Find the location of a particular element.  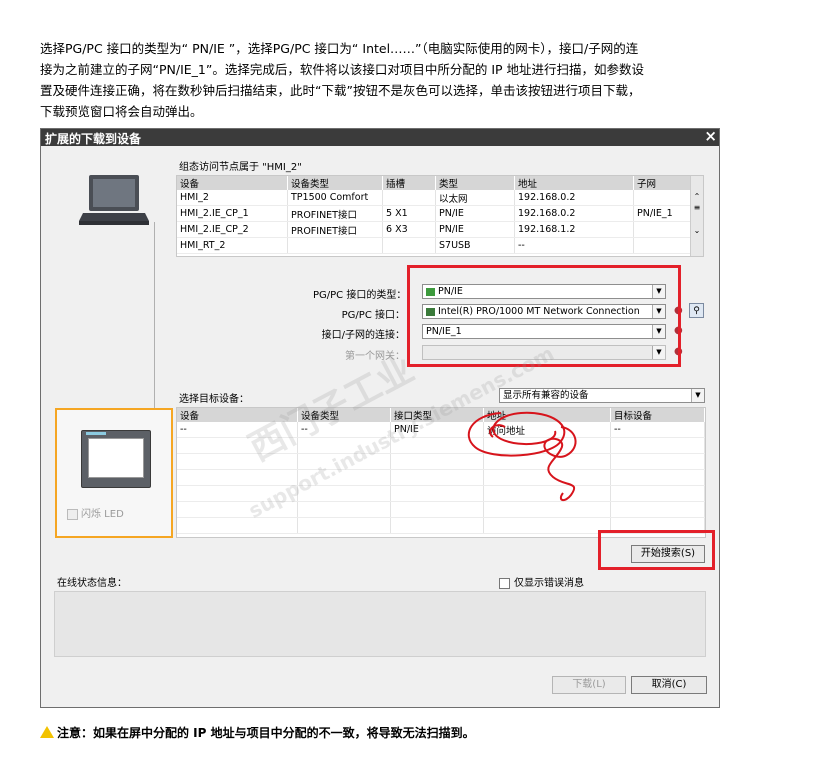

cell: 6 X3 is located at coordinates (409, 229).